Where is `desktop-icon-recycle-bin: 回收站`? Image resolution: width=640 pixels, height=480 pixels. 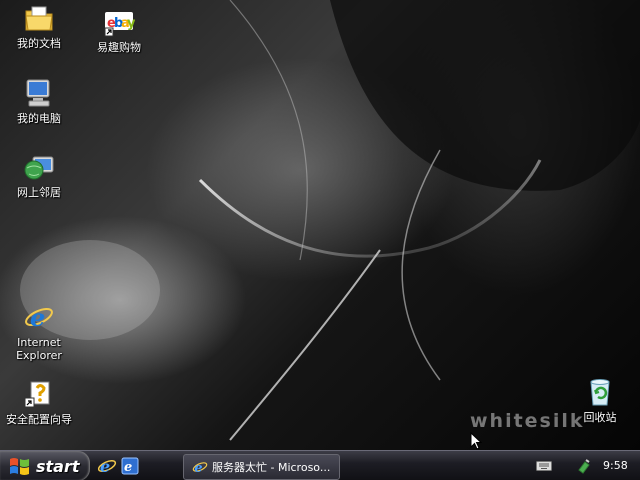
desktop-icon-recycle-bin: 回收站 is located at coordinates (600, 400).